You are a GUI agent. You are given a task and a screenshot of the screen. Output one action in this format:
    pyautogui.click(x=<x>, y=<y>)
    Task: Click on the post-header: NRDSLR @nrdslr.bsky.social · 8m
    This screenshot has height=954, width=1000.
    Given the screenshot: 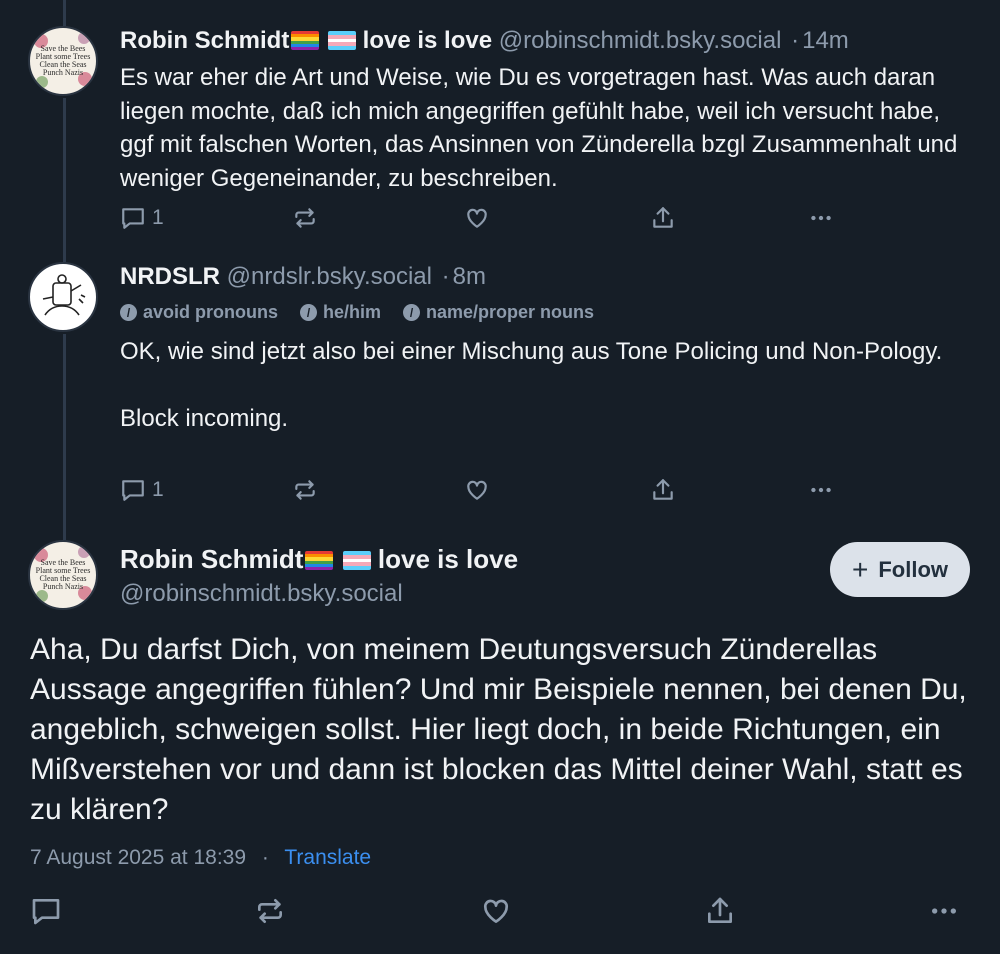 What is the action you would take?
    pyautogui.click(x=303, y=277)
    